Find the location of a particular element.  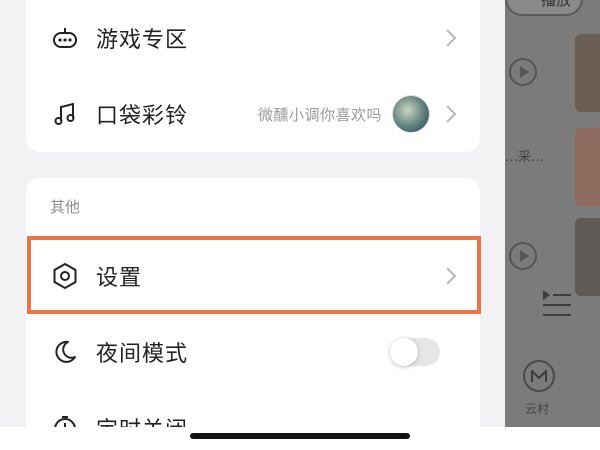

section-title: 其他 is located at coordinates (65, 207).